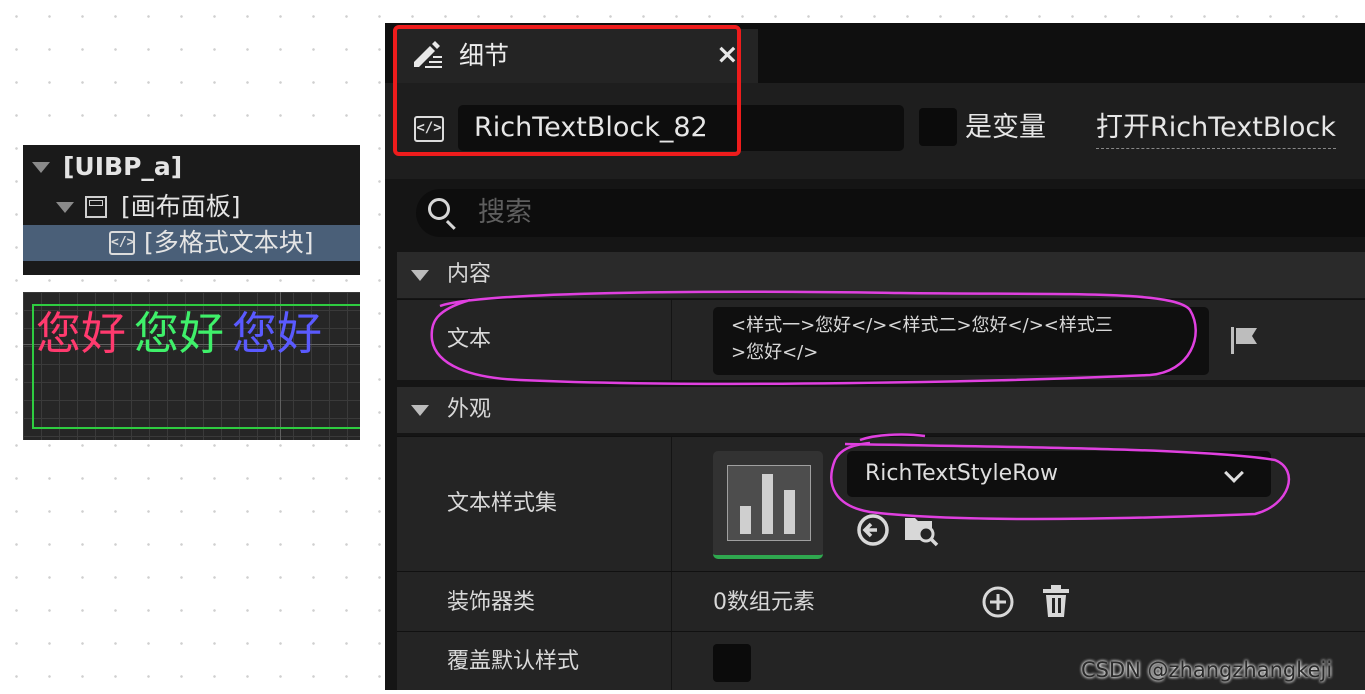  I want to click on is-variable-checkbox, so click(938, 127).